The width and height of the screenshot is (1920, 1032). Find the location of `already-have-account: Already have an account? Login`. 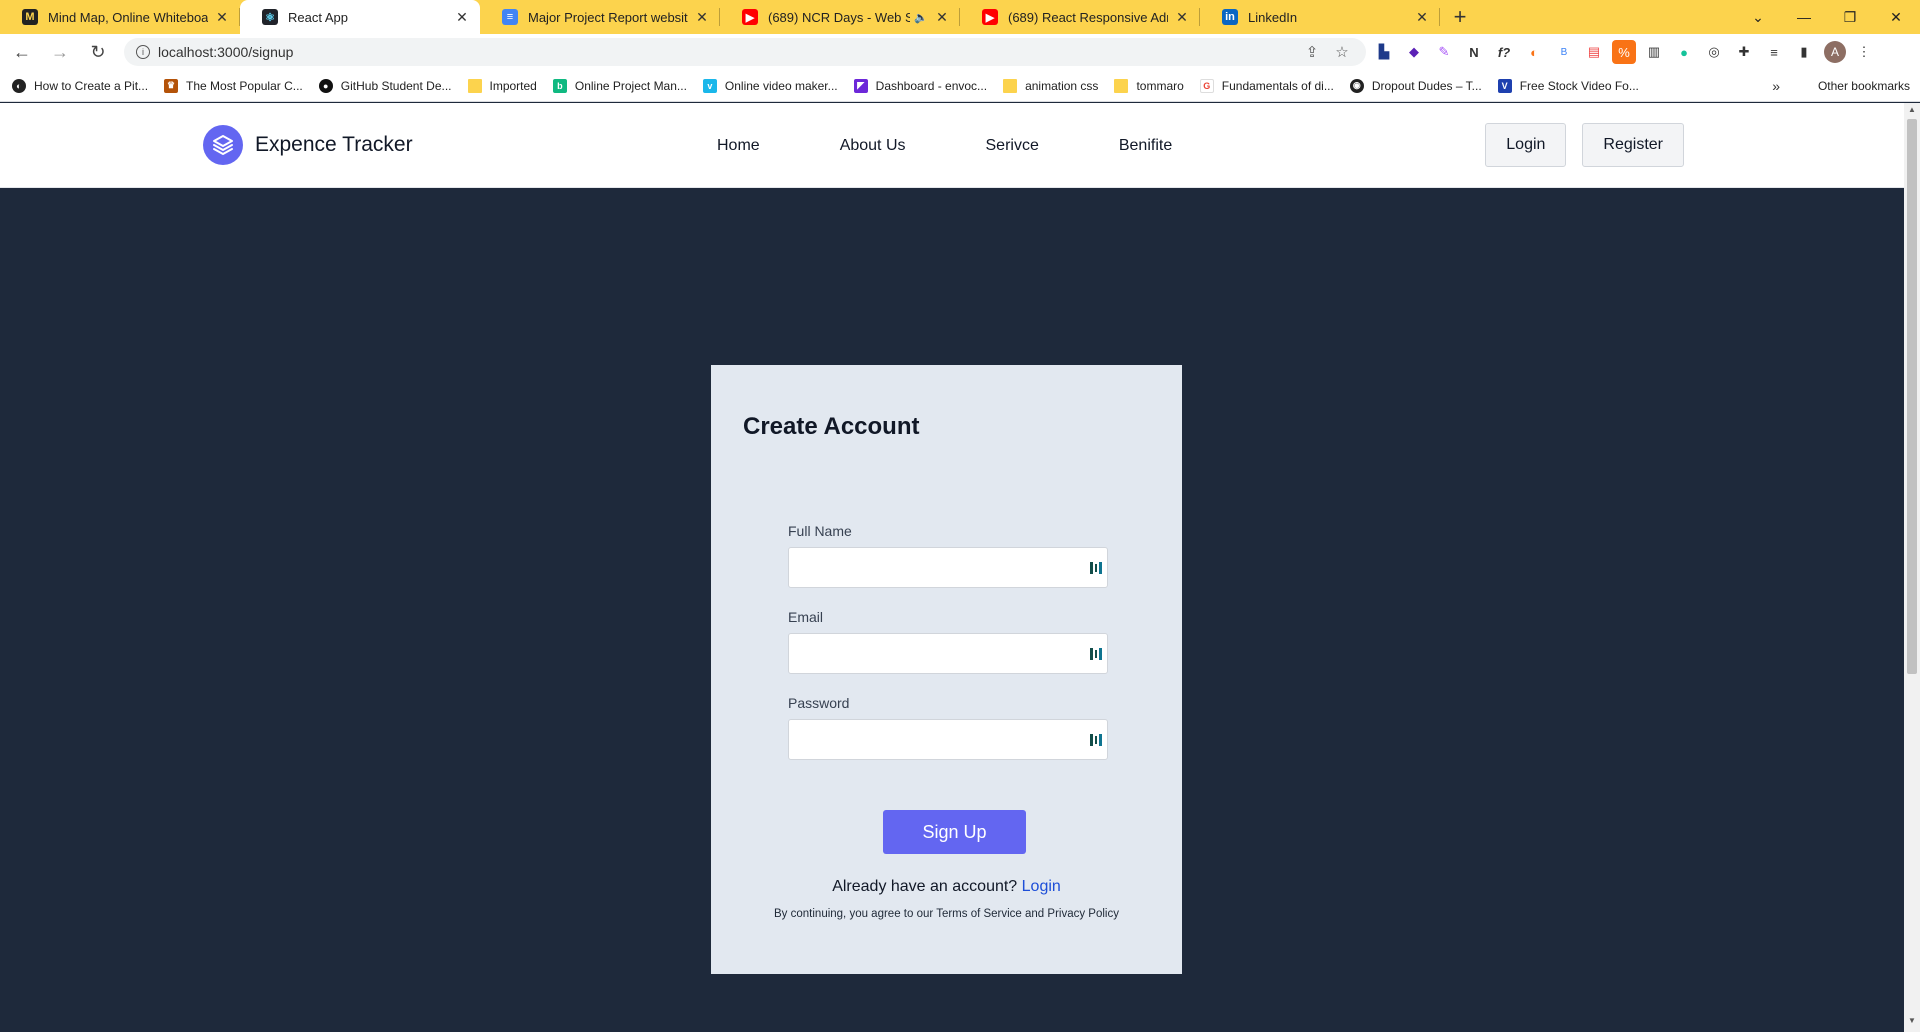

already-have-account: Already have an account? Login is located at coordinates (946, 887).